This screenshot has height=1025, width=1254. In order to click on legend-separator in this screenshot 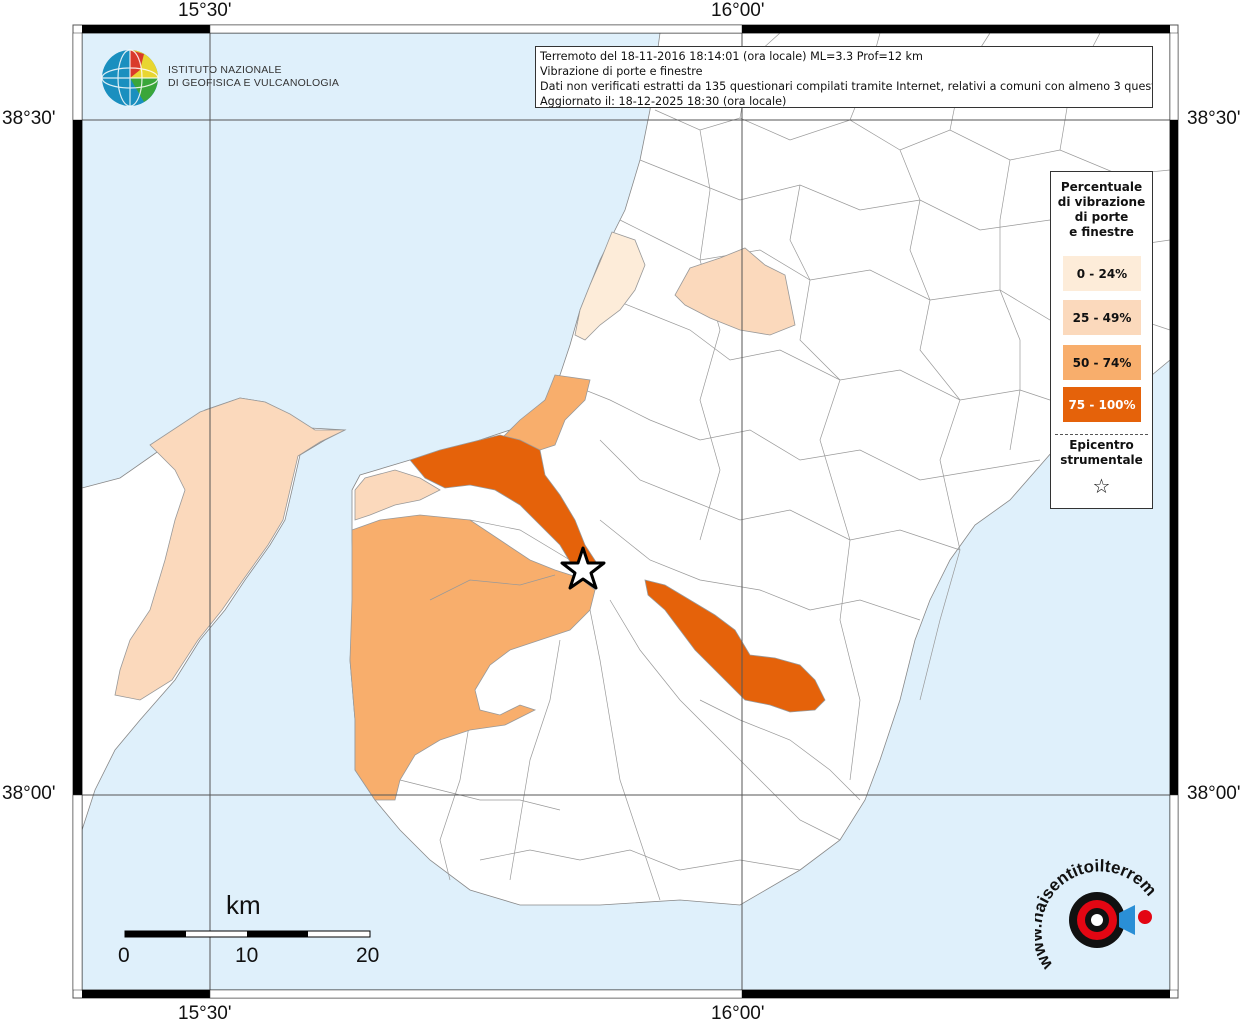, I will do `click(1101, 434)`.